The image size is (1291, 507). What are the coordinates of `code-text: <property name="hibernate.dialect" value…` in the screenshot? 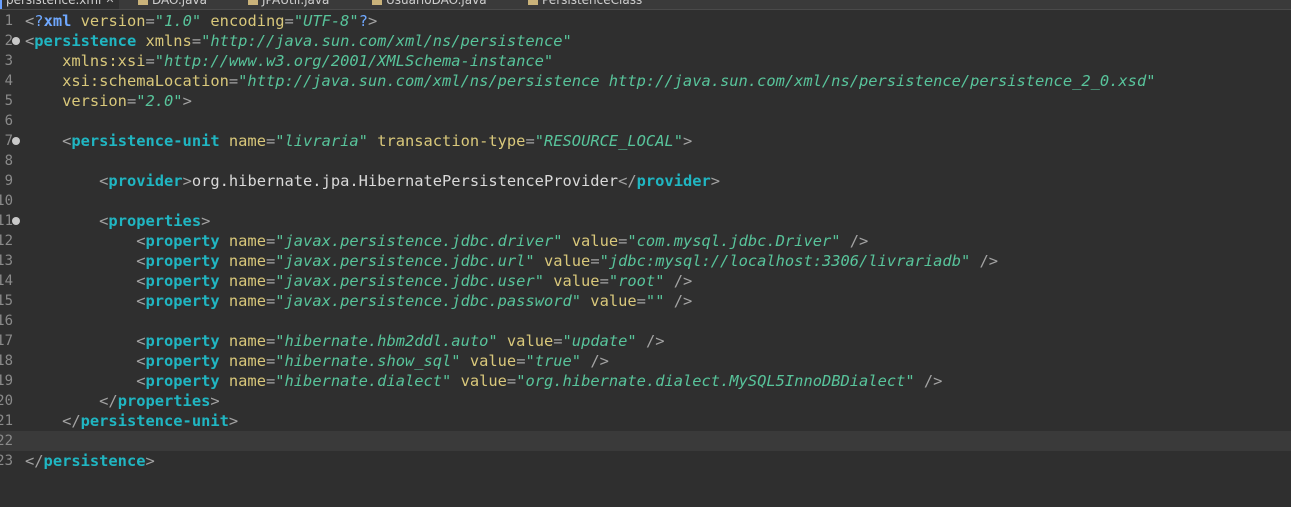 It's located at (483, 381).